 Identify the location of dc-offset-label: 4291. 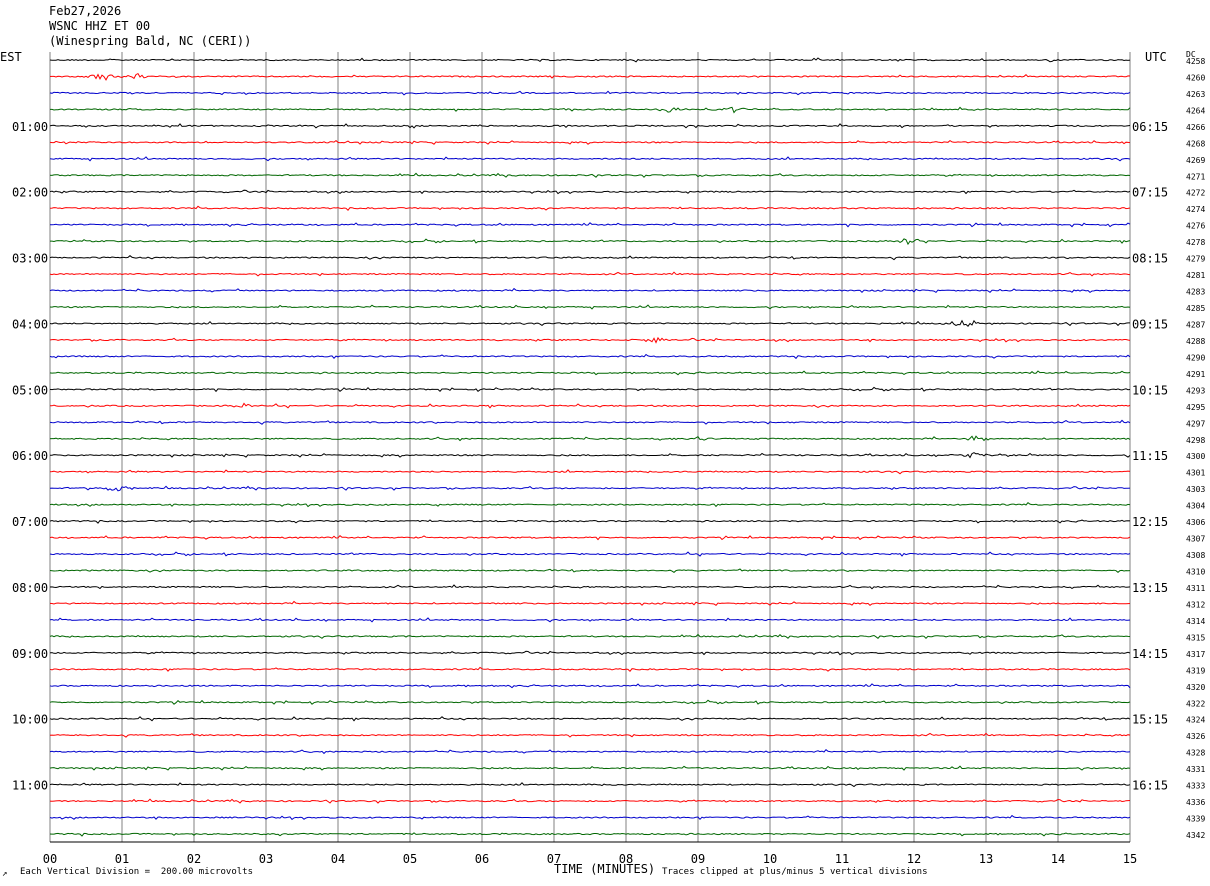
(1195, 374).